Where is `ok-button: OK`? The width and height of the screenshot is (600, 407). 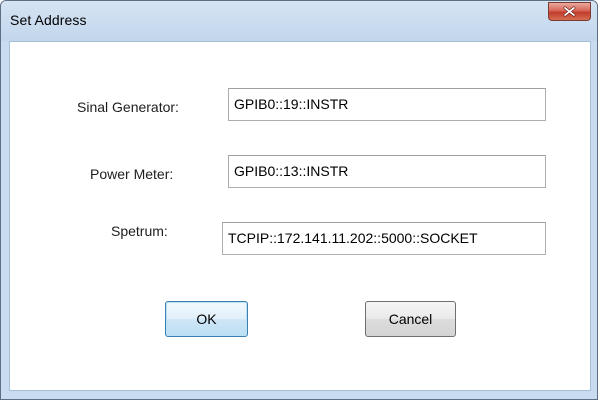 ok-button: OK is located at coordinates (206, 319).